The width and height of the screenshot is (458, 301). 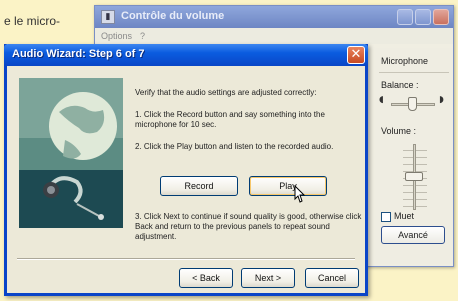 I want to click on advanced-button: Avancé, so click(x=413, y=235).